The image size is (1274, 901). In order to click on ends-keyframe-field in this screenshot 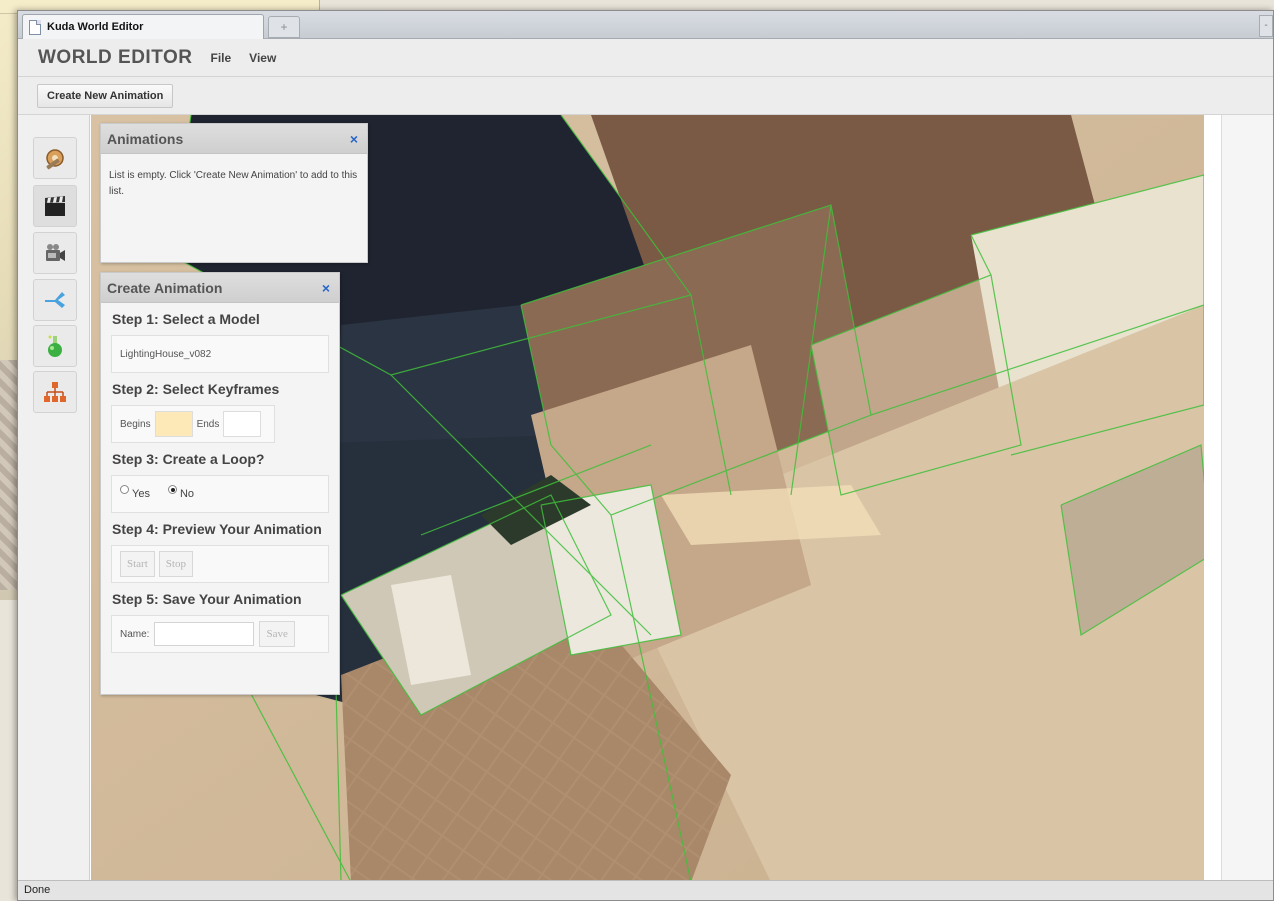, I will do `click(242, 424)`.